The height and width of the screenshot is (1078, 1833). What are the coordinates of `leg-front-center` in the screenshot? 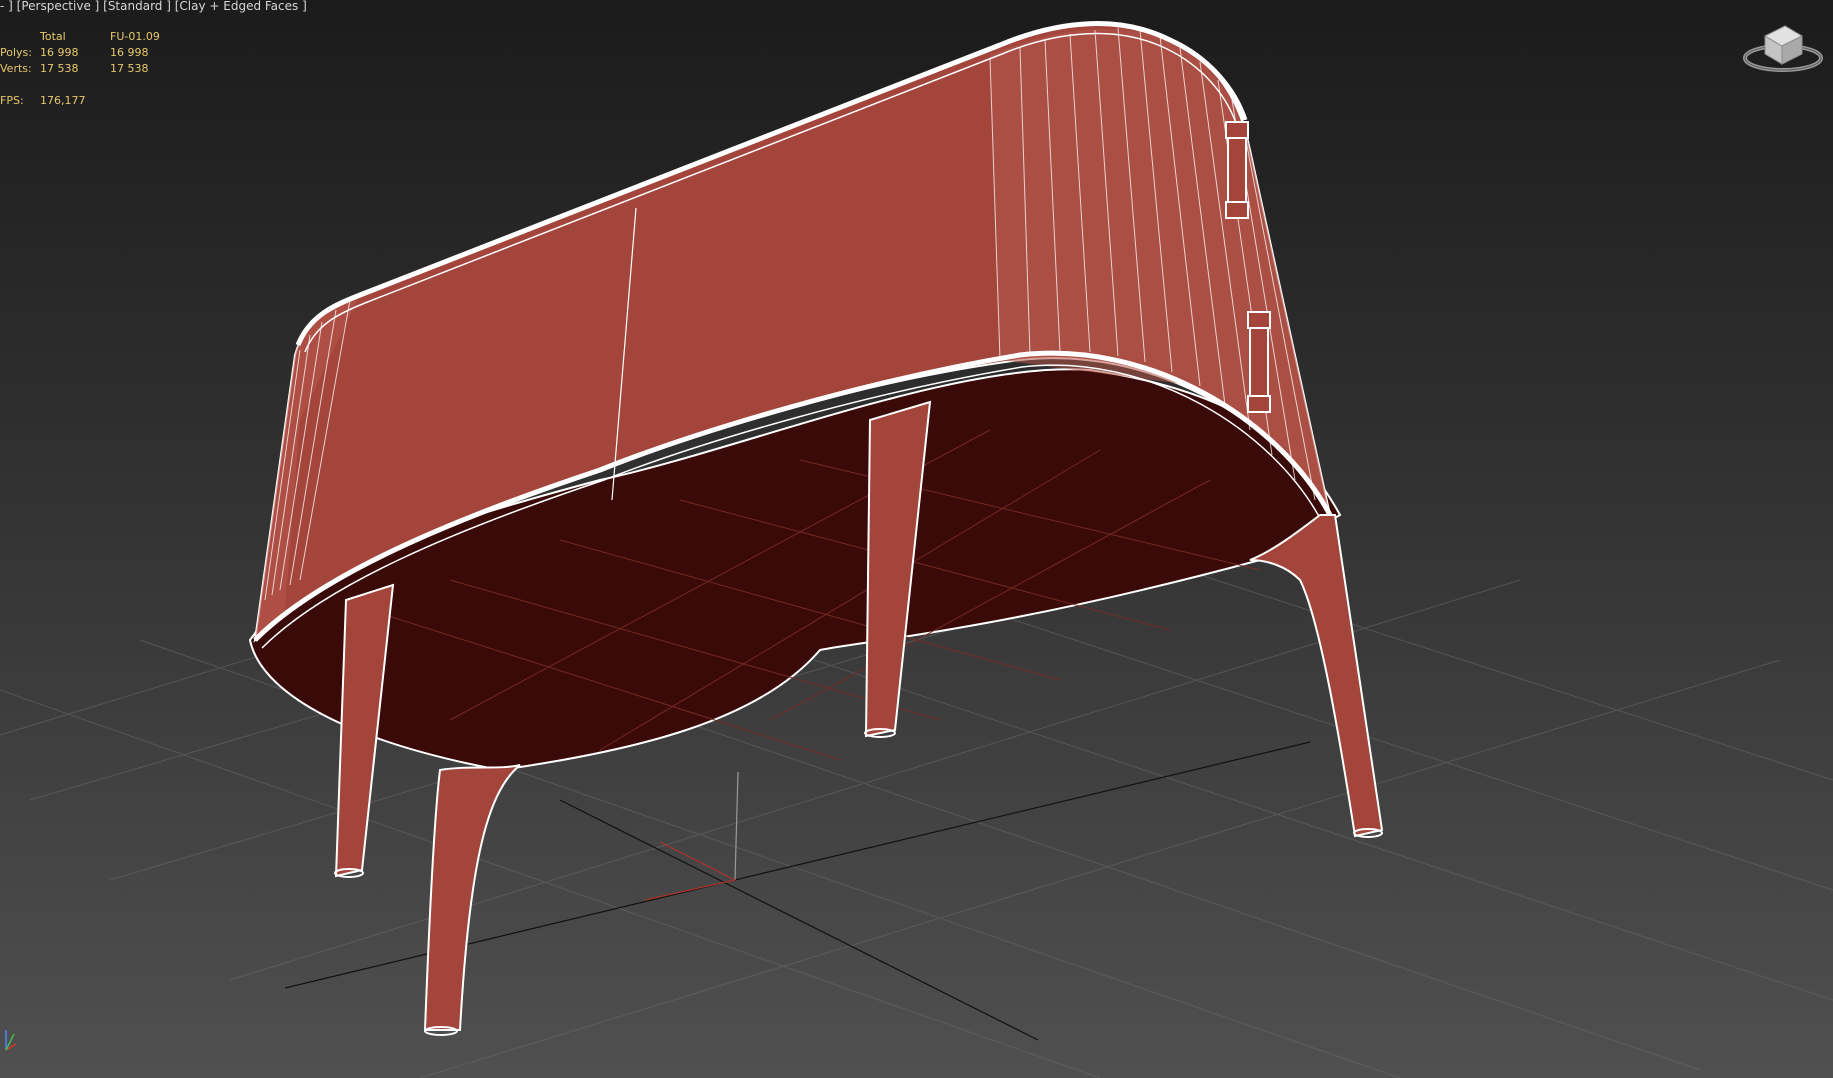 It's located at (472, 897).